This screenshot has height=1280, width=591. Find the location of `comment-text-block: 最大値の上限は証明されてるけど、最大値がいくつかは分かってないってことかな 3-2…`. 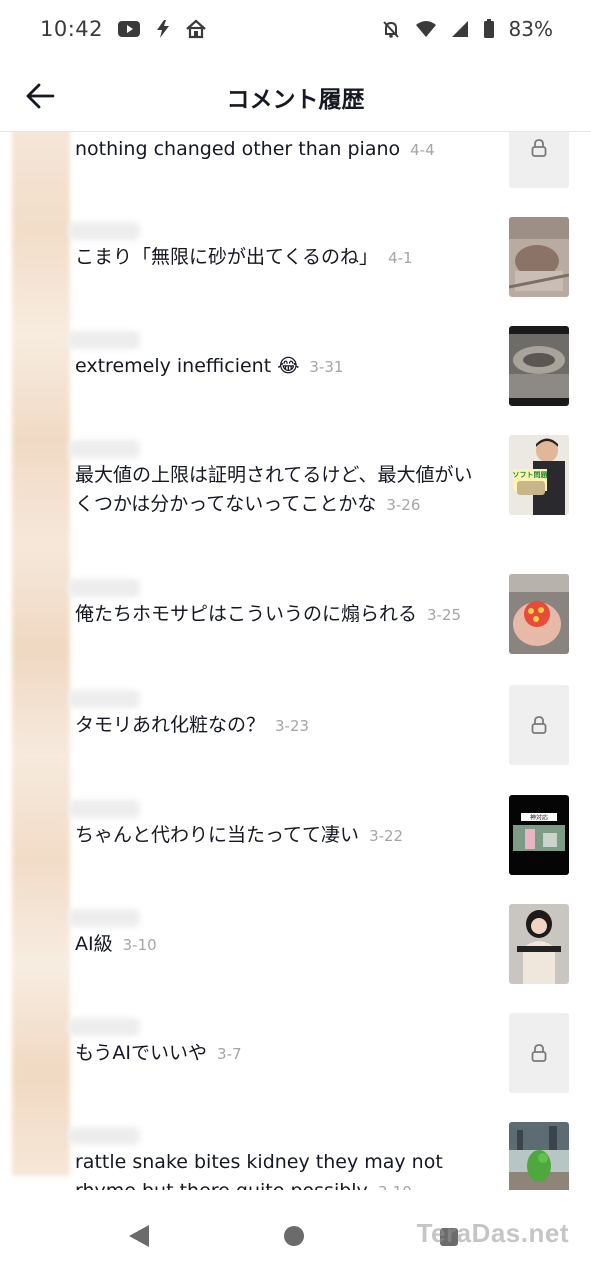

comment-text-block: 最大値の上限は証明されてるけど、最大値がいくつかは分かってないってことかな 3-2… is located at coordinates (275, 490).